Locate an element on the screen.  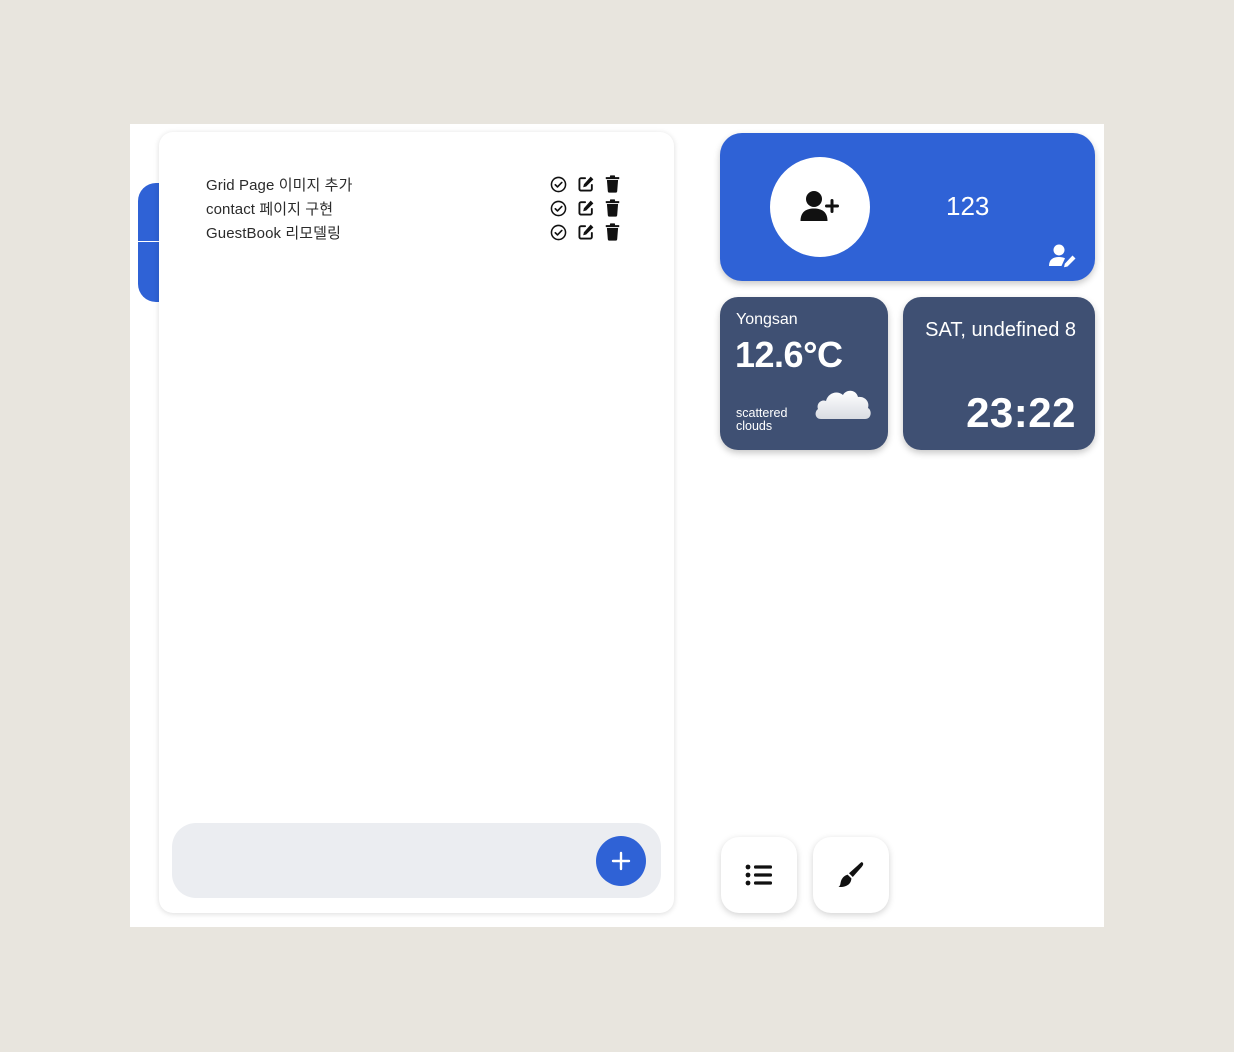
todo-item: GuestBook 리모델링 is located at coordinates (416, 232).